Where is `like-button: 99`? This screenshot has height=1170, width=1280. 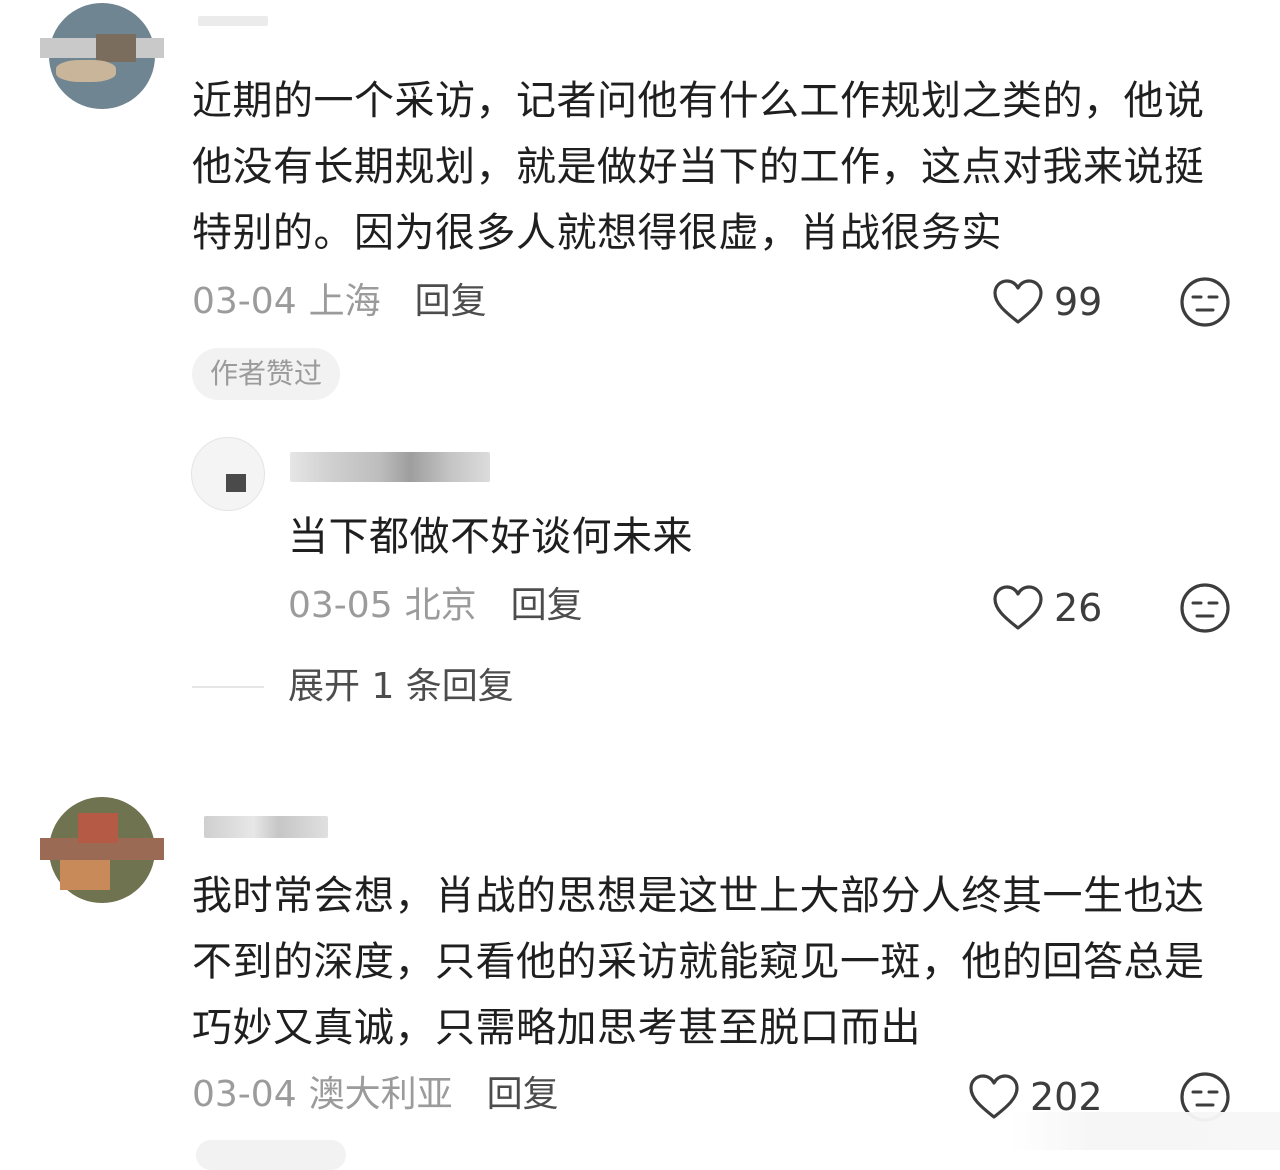
like-button: 99 is located at coordinates (1047, 302).